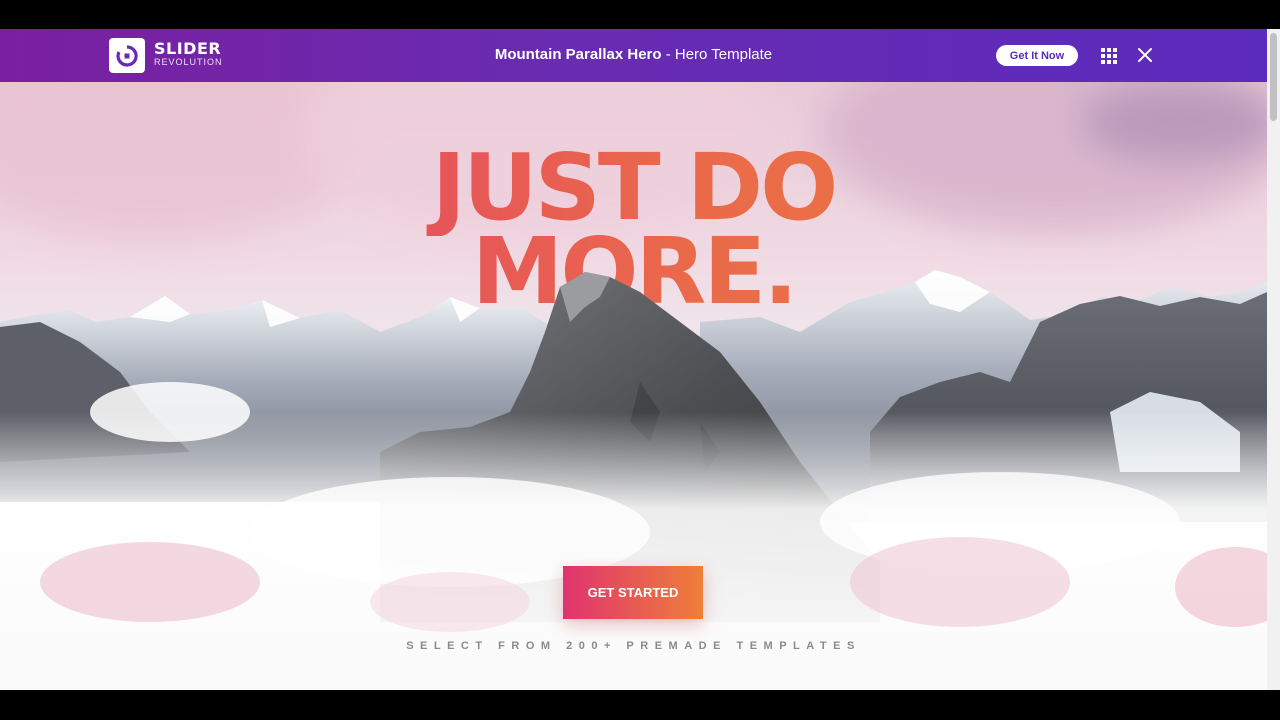 The width and height of the screenshot is (1280, 720). What do you see at coordinates (633, 646) in the screenshot?
I see `tagline: SELECT FROM 200+ PREMADE TEMPLATES` at bounding box center [633, 646].